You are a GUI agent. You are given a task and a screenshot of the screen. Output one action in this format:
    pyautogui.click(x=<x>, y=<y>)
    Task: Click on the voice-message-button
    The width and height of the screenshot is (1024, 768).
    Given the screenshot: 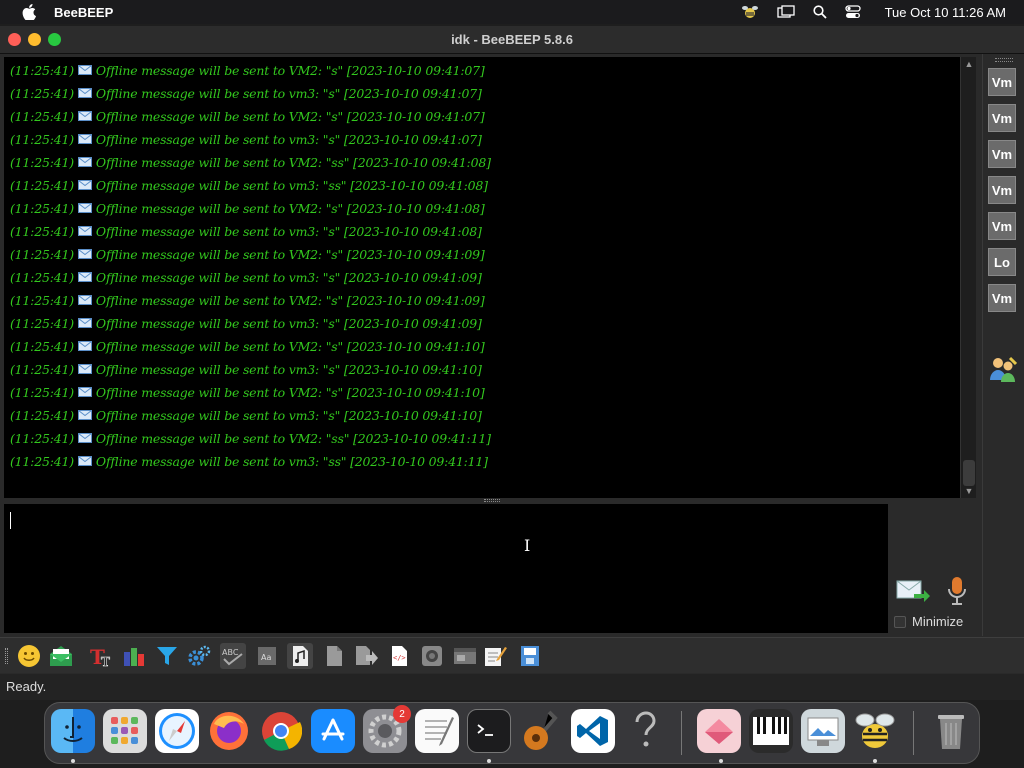 What is the action you would take?
    pyautogui.click(x=957, y=591)
    